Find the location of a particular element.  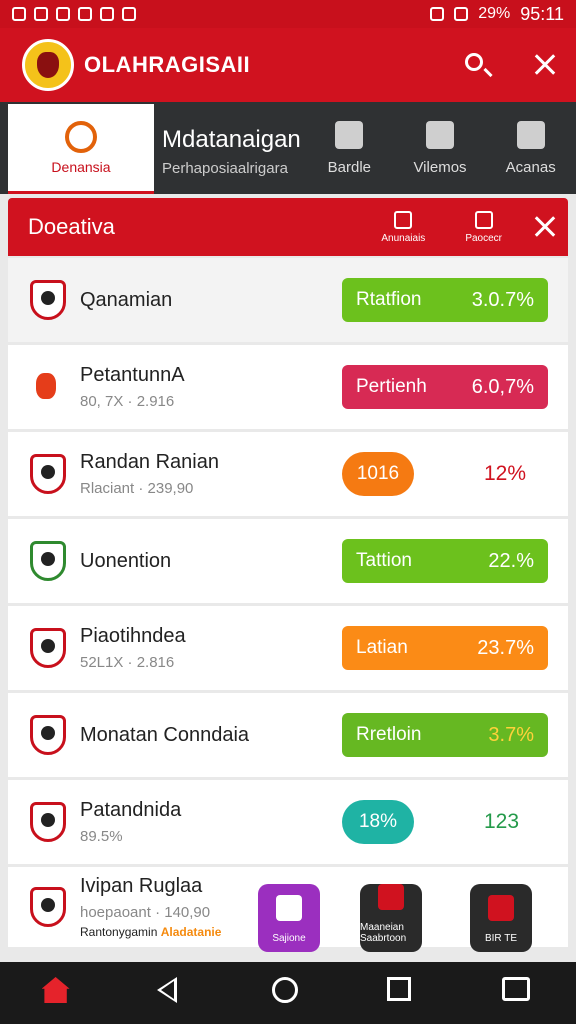

panel-header: Doeativa Anunaiais Paocecr is located at coordinates (288, 227).